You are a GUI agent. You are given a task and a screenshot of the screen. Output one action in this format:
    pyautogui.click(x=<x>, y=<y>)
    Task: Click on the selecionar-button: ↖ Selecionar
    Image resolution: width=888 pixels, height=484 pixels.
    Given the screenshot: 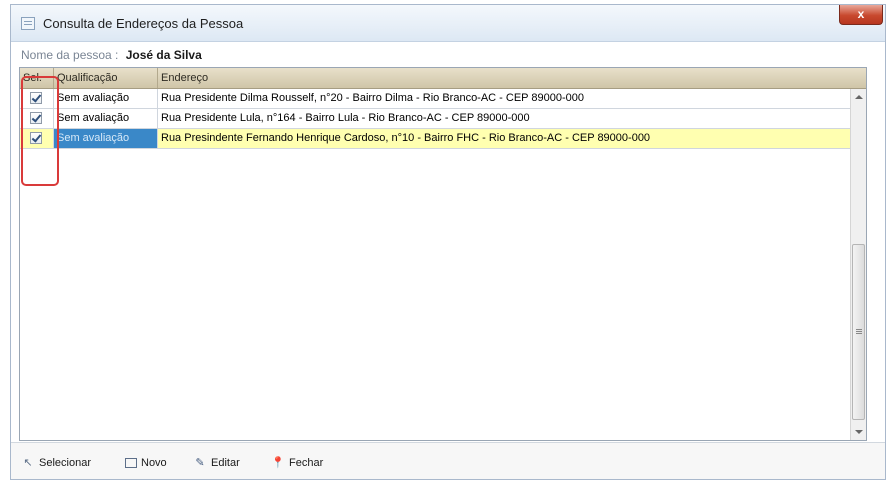 What is the action you would take?
    pyautogui.click(x=56, y=463)
    